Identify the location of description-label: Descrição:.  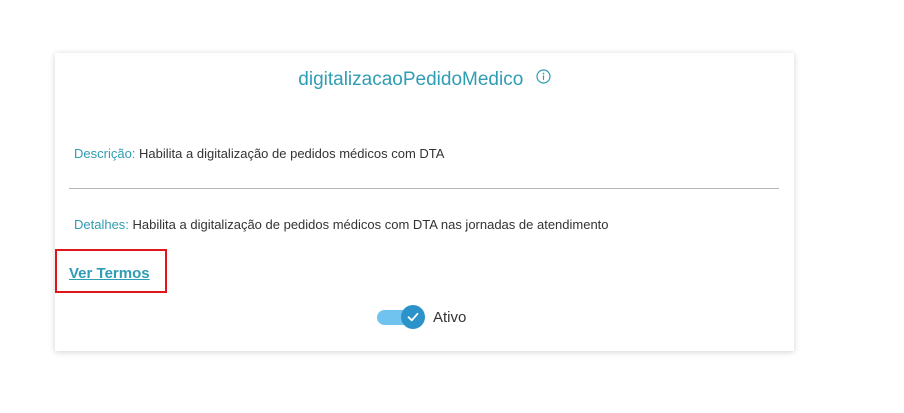
(105, 153).